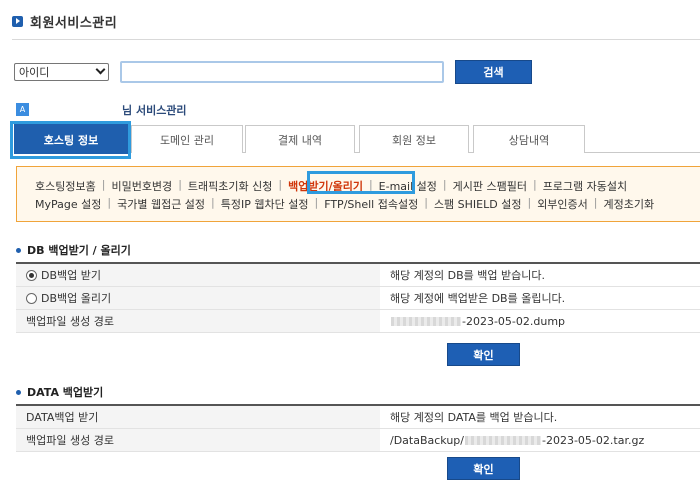  I want to click on db-backup-download-option: DB백업 받기, so click(198, 275).